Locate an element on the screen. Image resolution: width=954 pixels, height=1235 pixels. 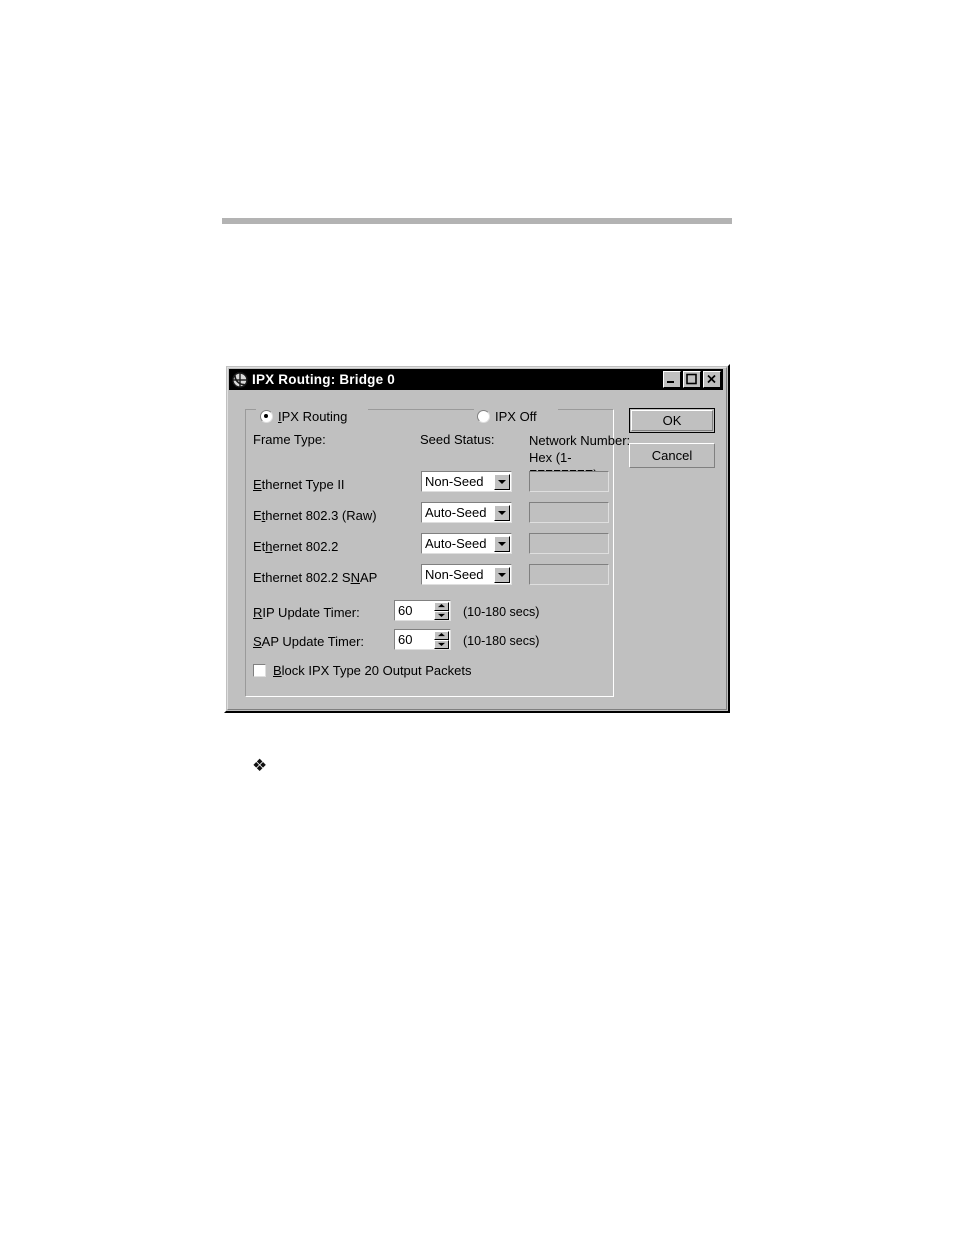
ok-button-label: OK is located at coordinates (672, 420).